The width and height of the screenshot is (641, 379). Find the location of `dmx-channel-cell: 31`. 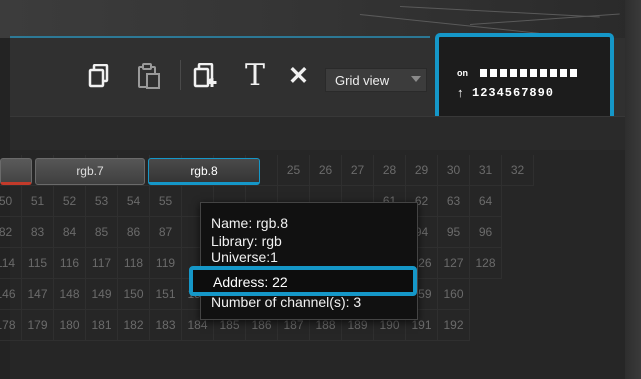

dmx-channel-cell: 31 is located at coordinates (486, 170).